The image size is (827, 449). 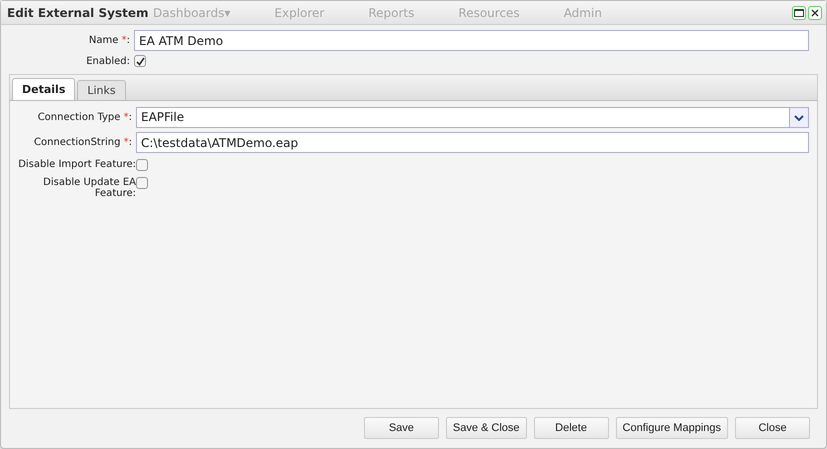 What do you see at coordinates (83, 142) in the screenshot?
I see `field-label: ConnectionString *:` at bounding box center [83, 142].